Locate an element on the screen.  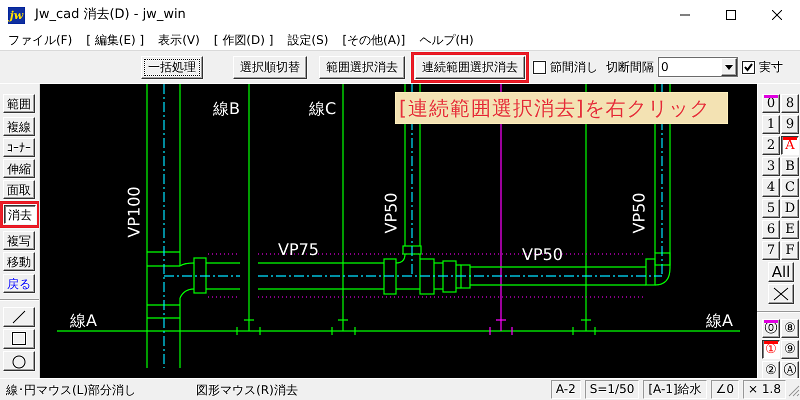
checkbox-label: 節間消し is located at coordinates (574, 67).